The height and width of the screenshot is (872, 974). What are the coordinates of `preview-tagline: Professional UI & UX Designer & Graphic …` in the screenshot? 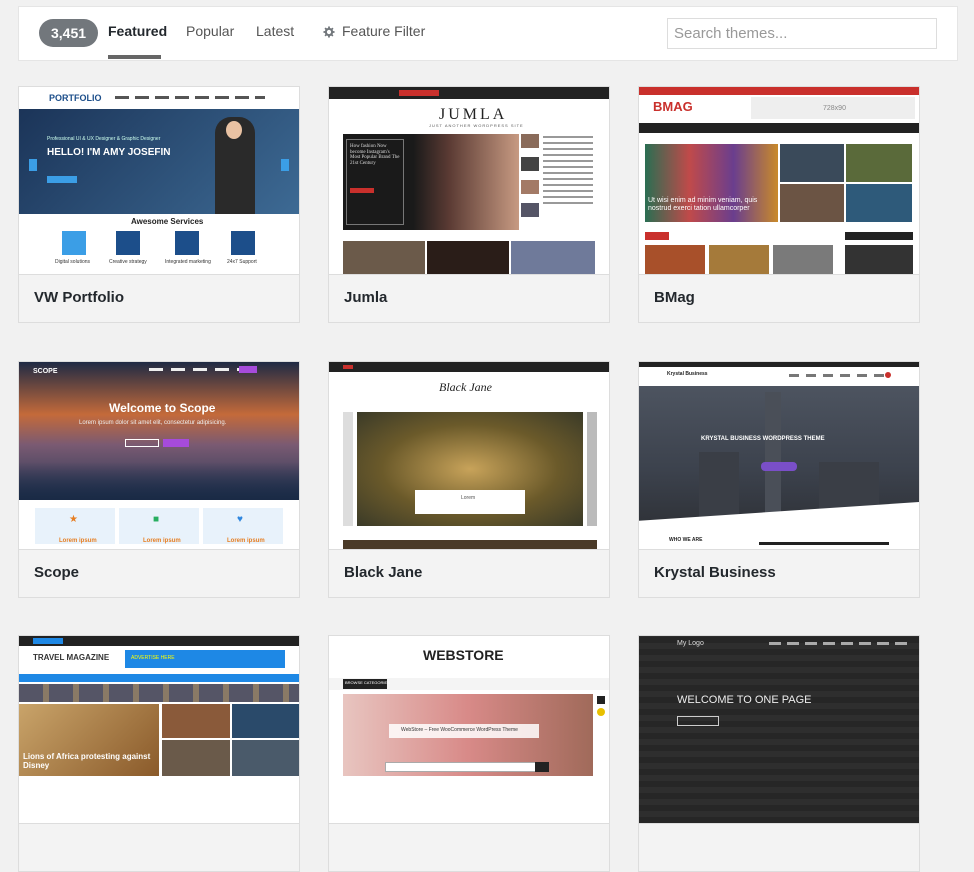 It's located at (104, 139).